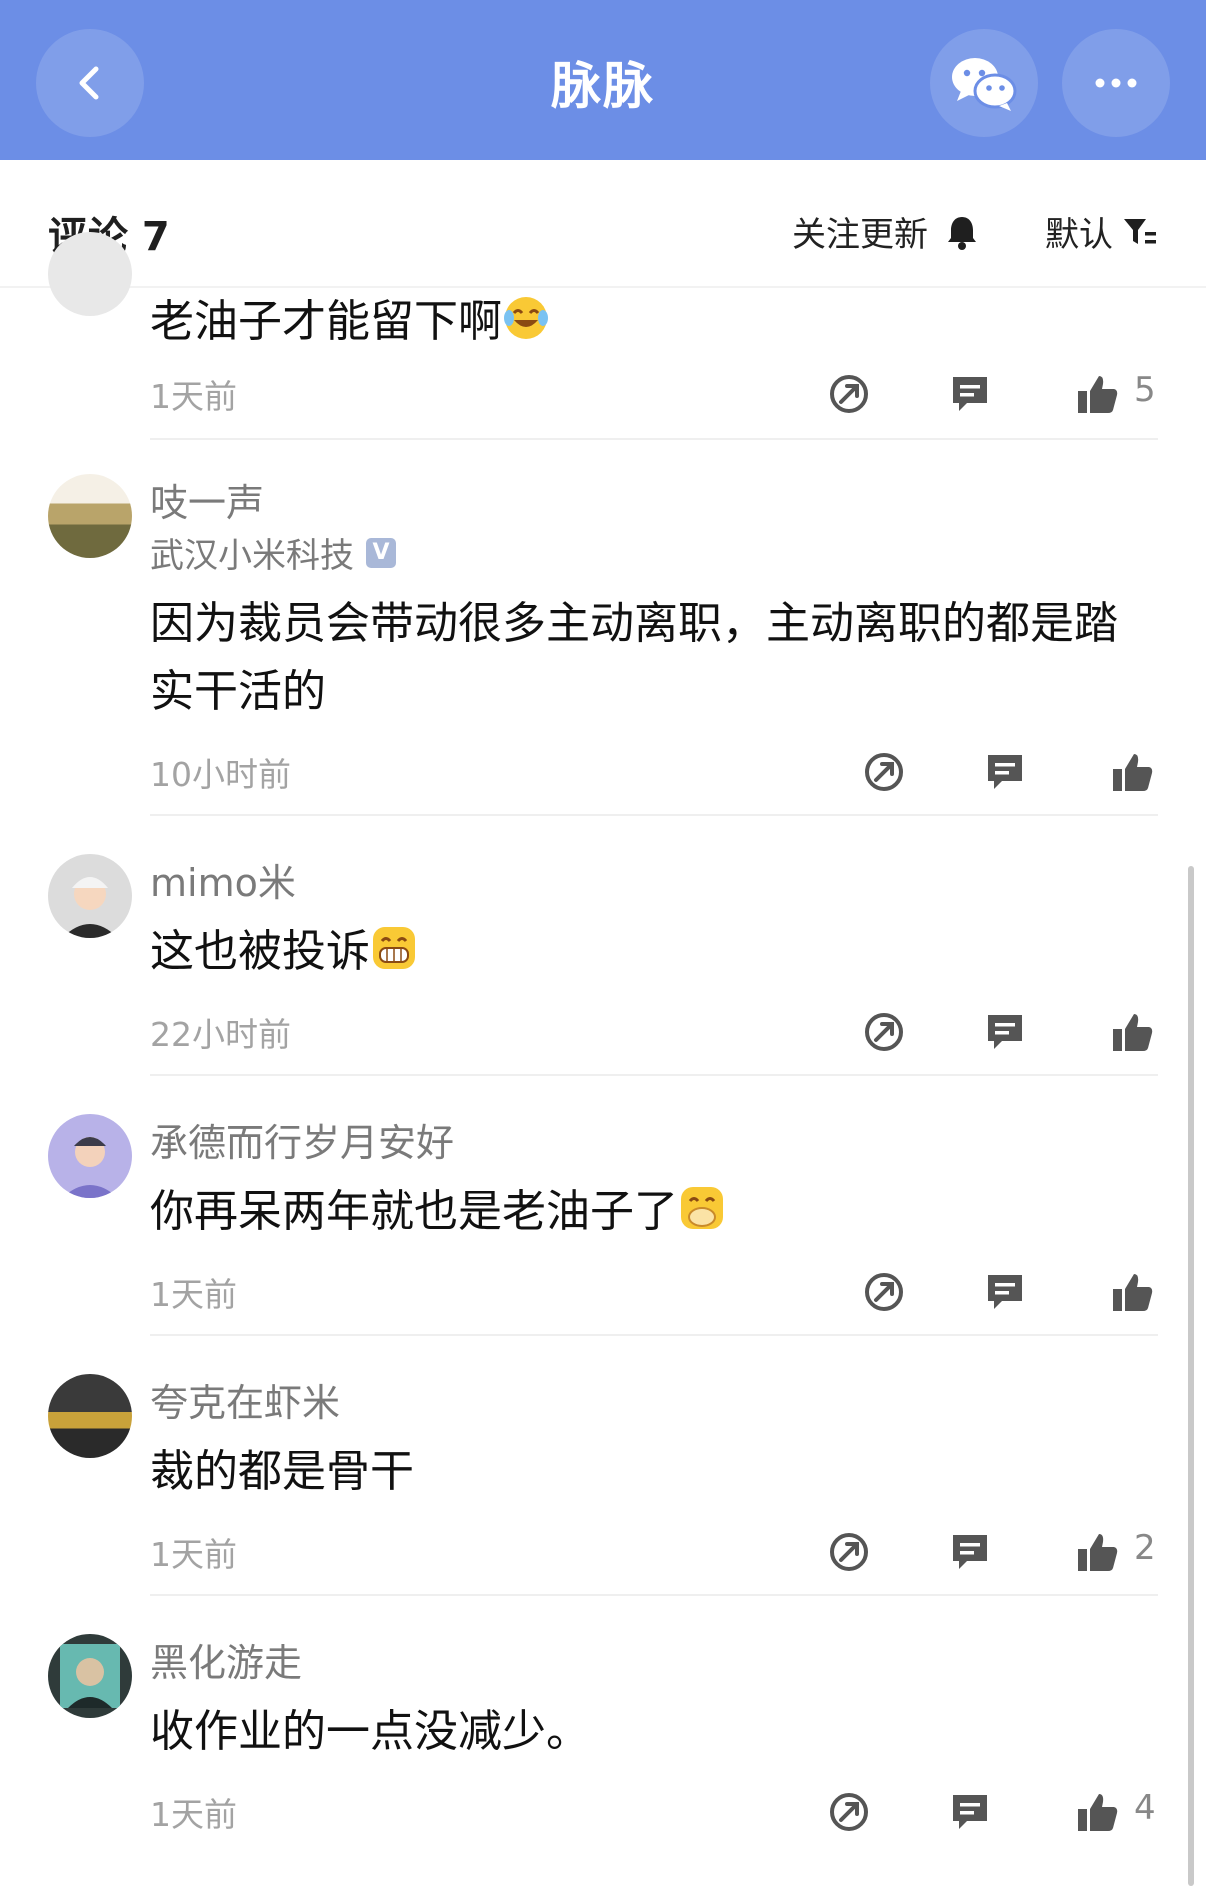 This screenshot has height=1889, width=1206. I want to click on comment-item: 夸克在虾米 裁的都是骨干 1天前 2, so click(603, 1485).